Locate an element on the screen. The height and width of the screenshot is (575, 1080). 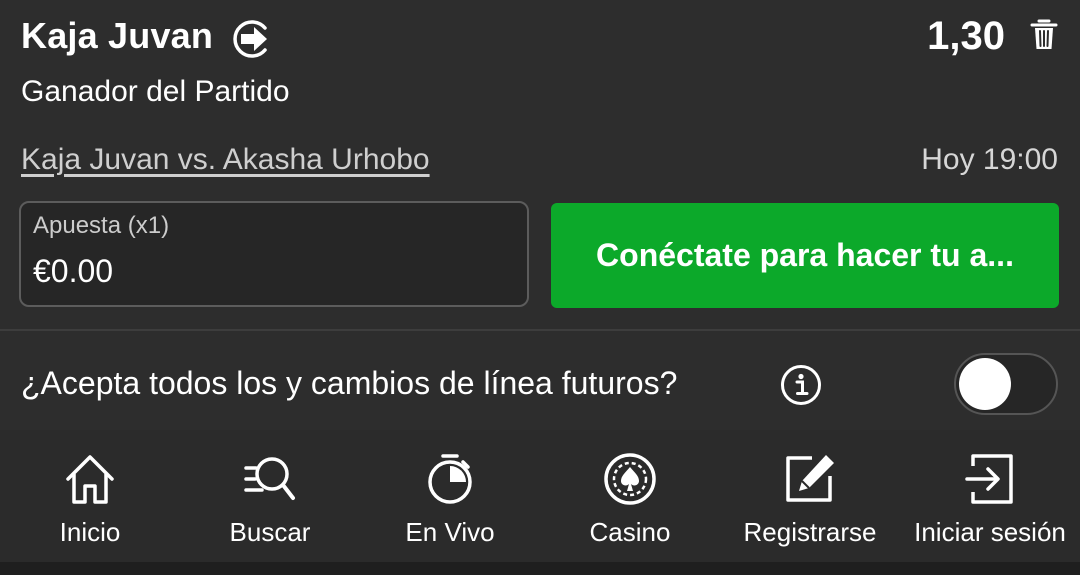
stake-input: Apuesta (x1) €0.00 is located at coordinates (274, 254).